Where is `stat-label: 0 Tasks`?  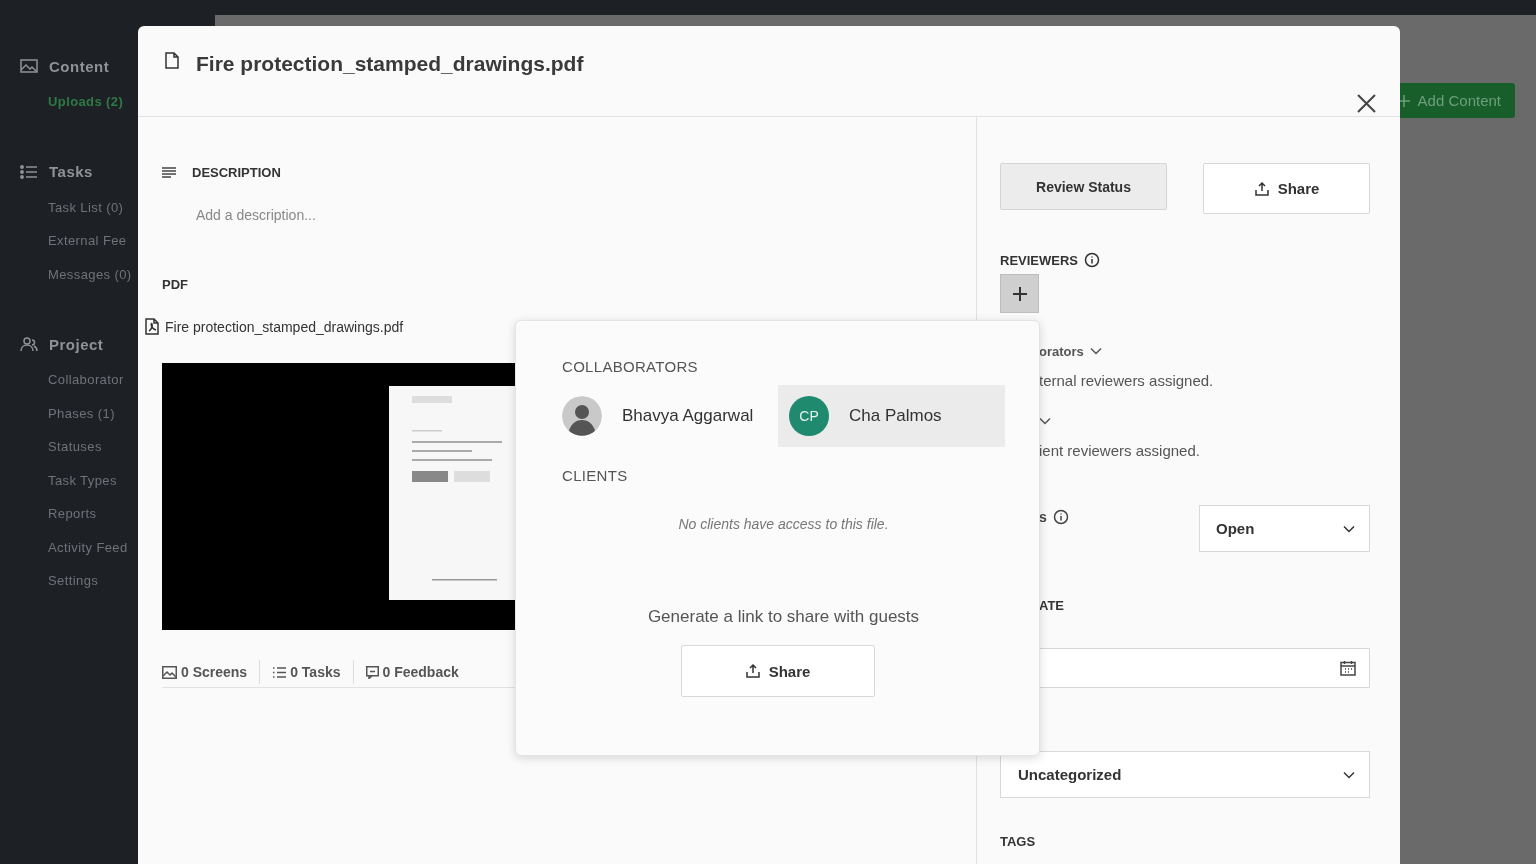 stat-label: 0 Tasks is located at coordinates (315, 672).